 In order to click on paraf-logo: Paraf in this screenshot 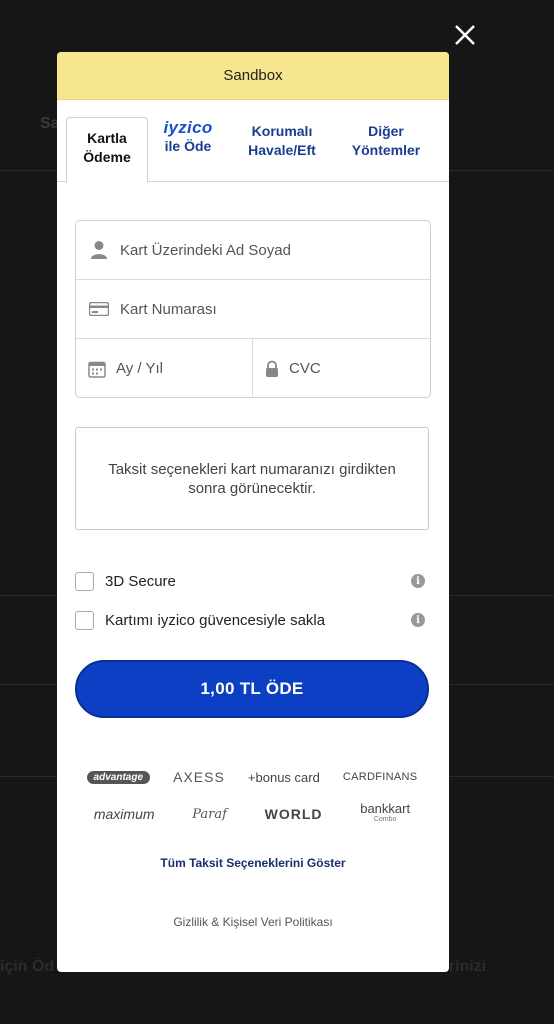, I will do `click(209, 814)`.